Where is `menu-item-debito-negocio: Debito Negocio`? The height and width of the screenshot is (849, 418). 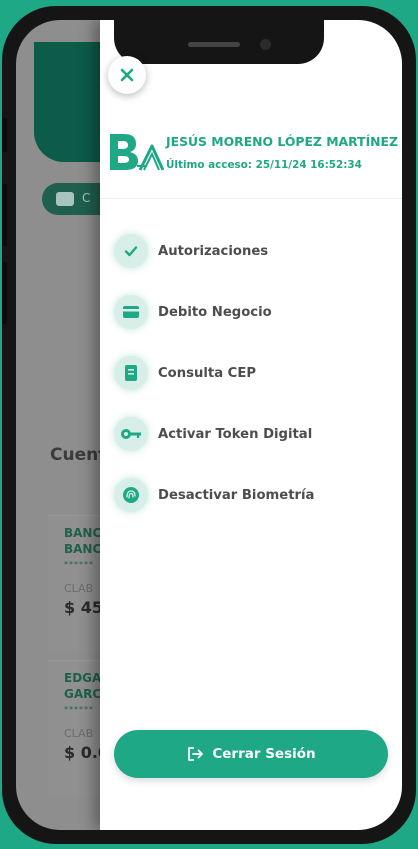
menu-item-debito-negocio: Debito Negocio is located at coordinates (193, 312).